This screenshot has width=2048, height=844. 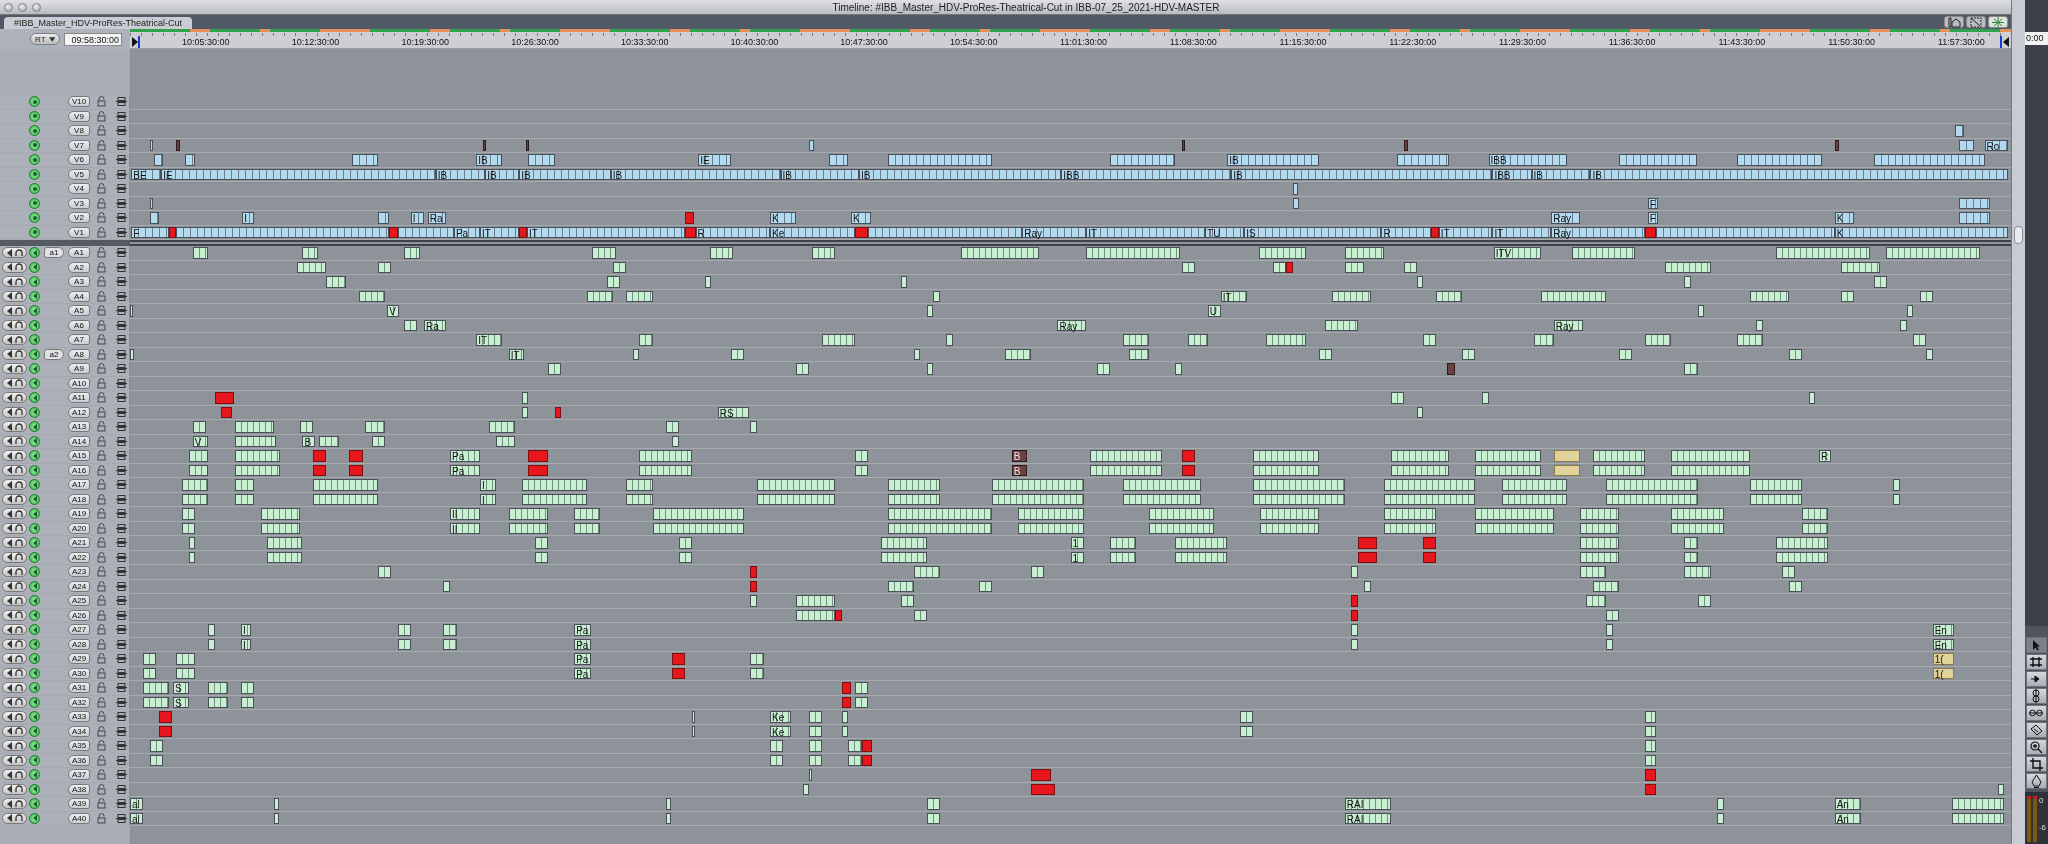 What do you see at coordinates (93, 39) in the screenshot?
I see `timecode-field: 09:58:30:00` at bounding box center [93, 39].